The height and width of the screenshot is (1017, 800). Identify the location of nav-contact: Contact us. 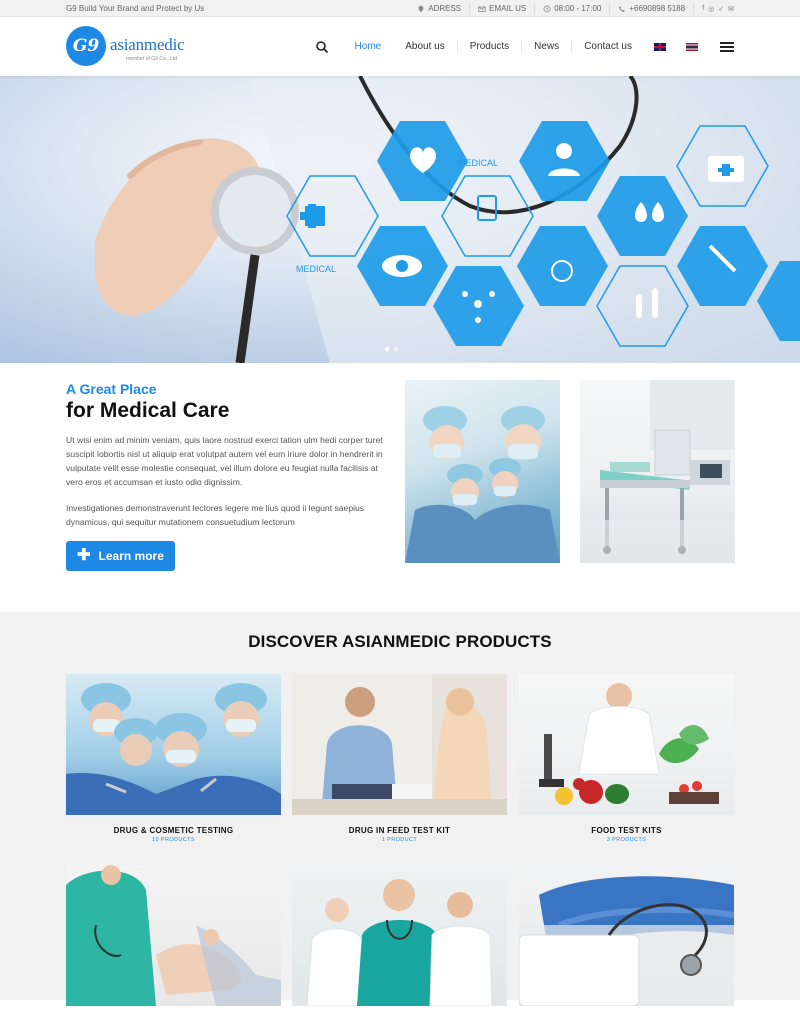
(607, 46).